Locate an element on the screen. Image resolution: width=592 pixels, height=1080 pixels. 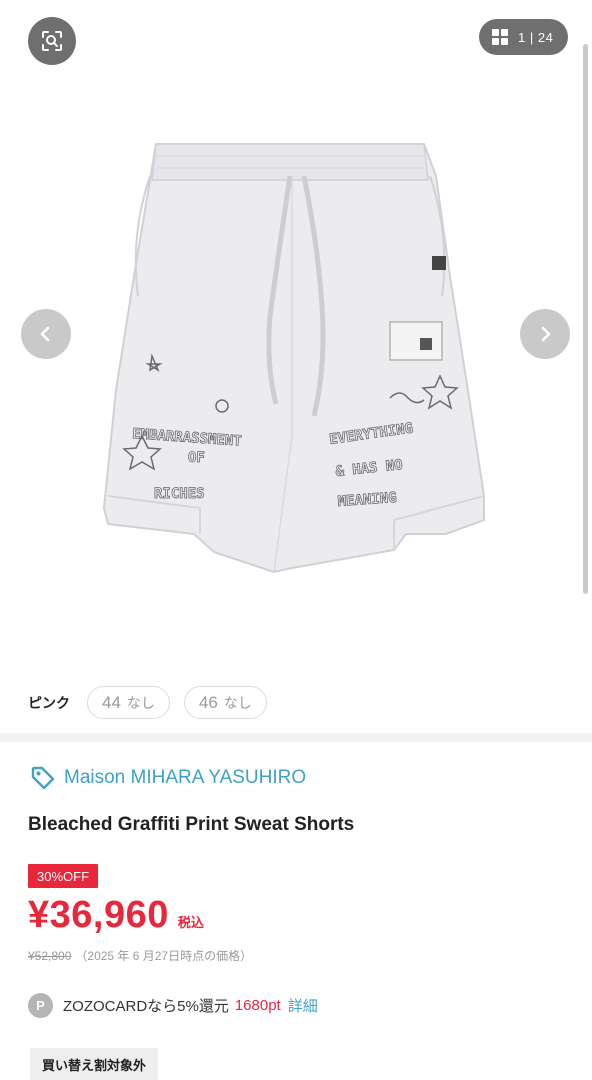
image-text-left-3: RICHES is located at coordinates (179, 494).